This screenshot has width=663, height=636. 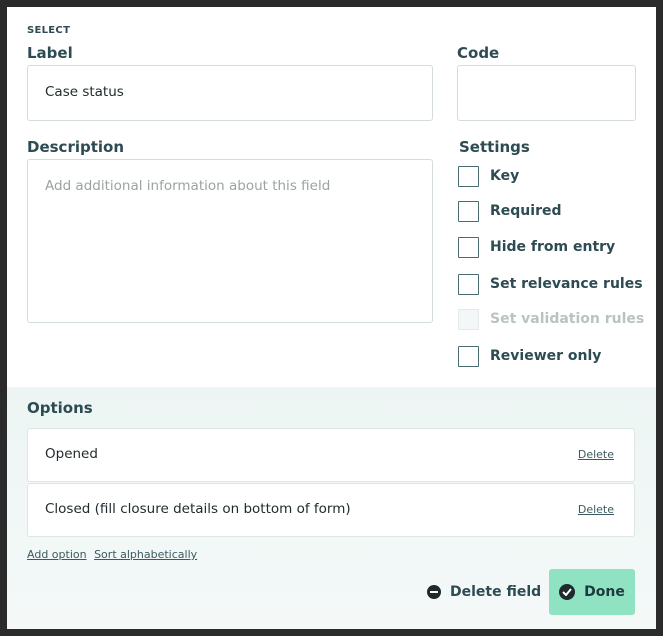 I want to click on code-input, so click(x=546, y=93).